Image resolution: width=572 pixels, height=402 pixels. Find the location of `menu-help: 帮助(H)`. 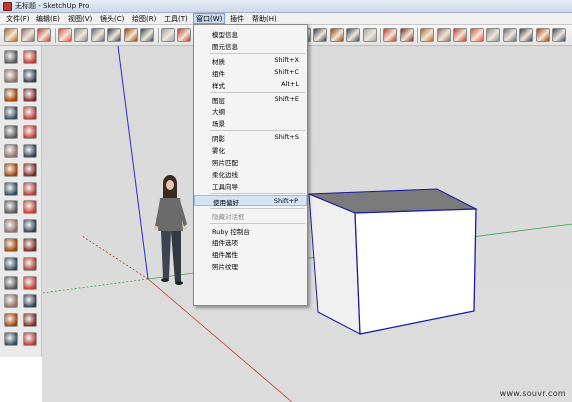

menu-help: 帮助(H) is located at coordinates (264, 19).